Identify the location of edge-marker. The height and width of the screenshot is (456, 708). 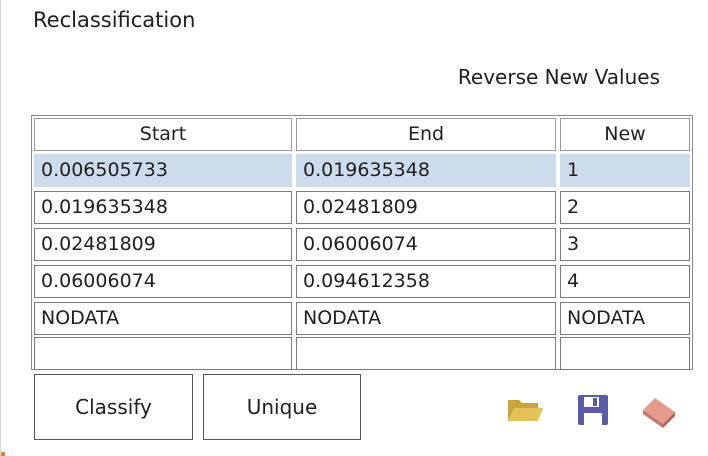
(3, 454).